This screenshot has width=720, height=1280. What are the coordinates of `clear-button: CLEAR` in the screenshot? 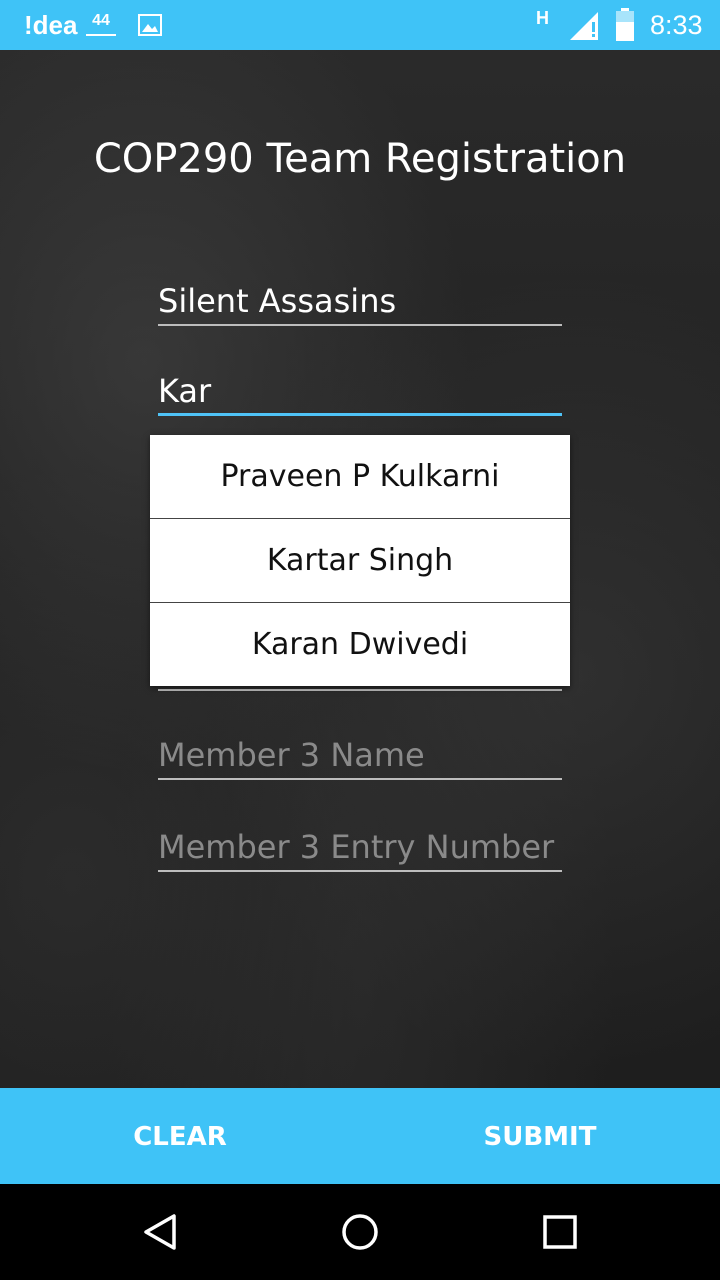 It's located at (180, 1136).